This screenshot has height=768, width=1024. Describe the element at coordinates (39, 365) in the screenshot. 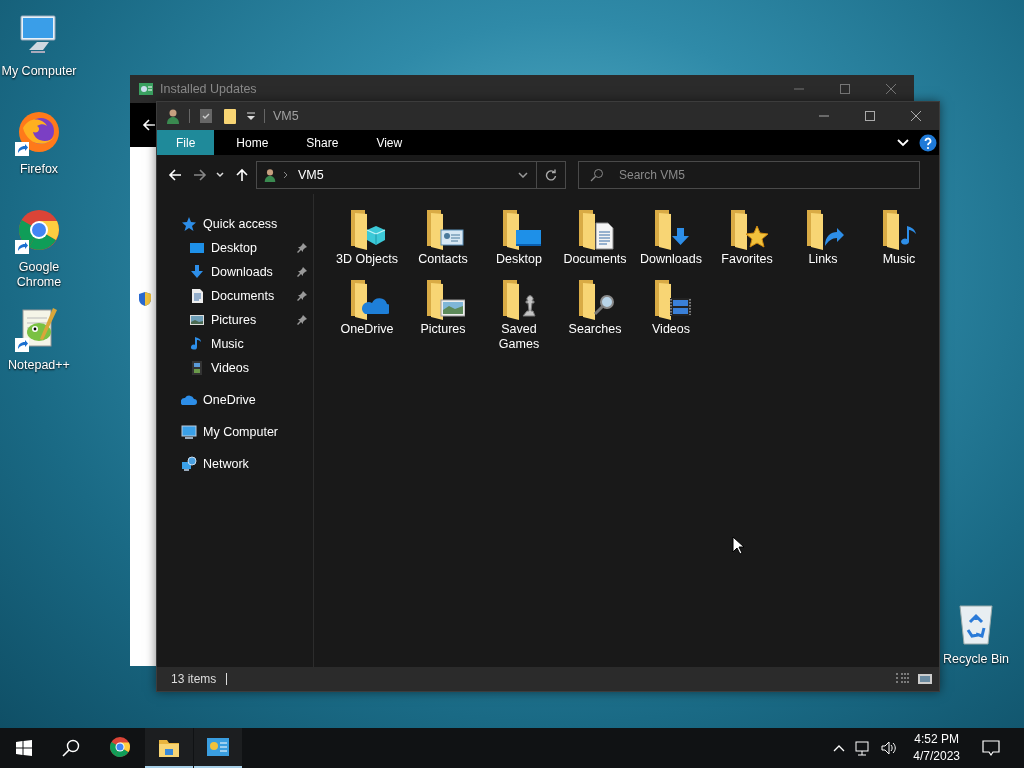

I see `desktop-icon-label: Notepad++` at that location.